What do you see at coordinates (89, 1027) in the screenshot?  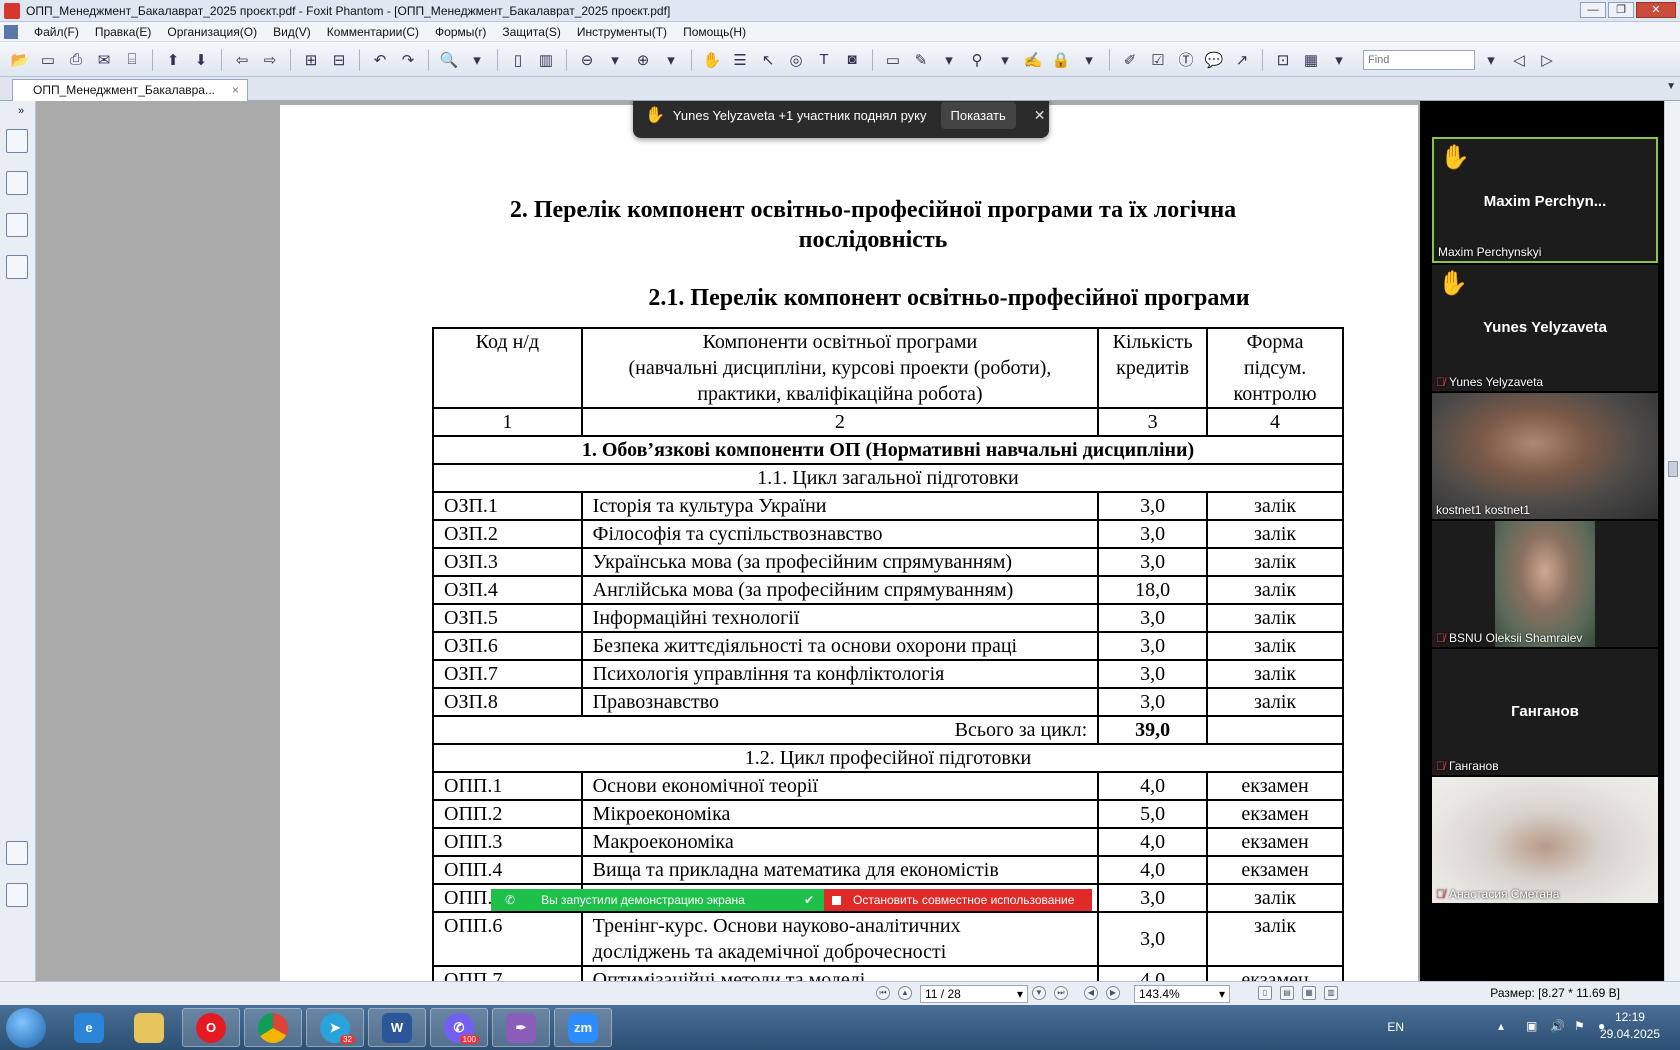 I see `taskbar-ie: e` at bounding box center [89, 1027].